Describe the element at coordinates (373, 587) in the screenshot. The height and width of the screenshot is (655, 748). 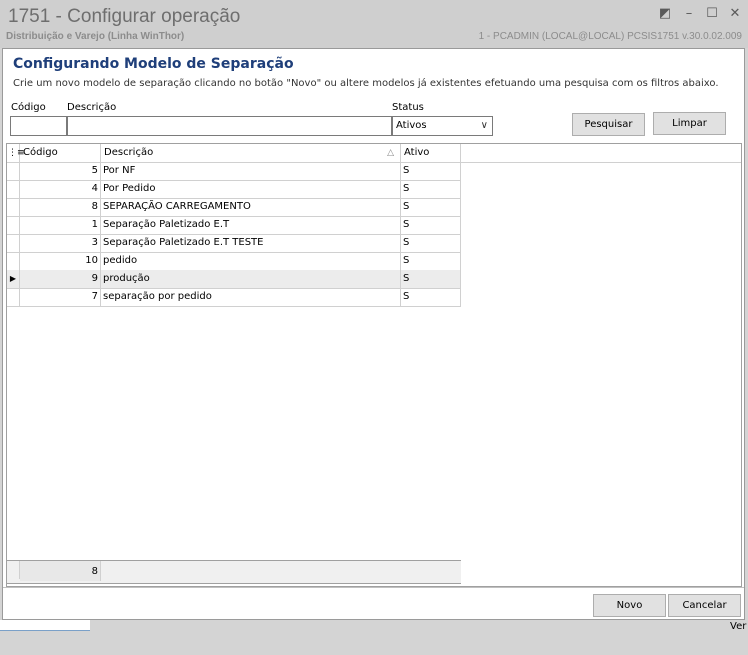
I see `divider` at that location.